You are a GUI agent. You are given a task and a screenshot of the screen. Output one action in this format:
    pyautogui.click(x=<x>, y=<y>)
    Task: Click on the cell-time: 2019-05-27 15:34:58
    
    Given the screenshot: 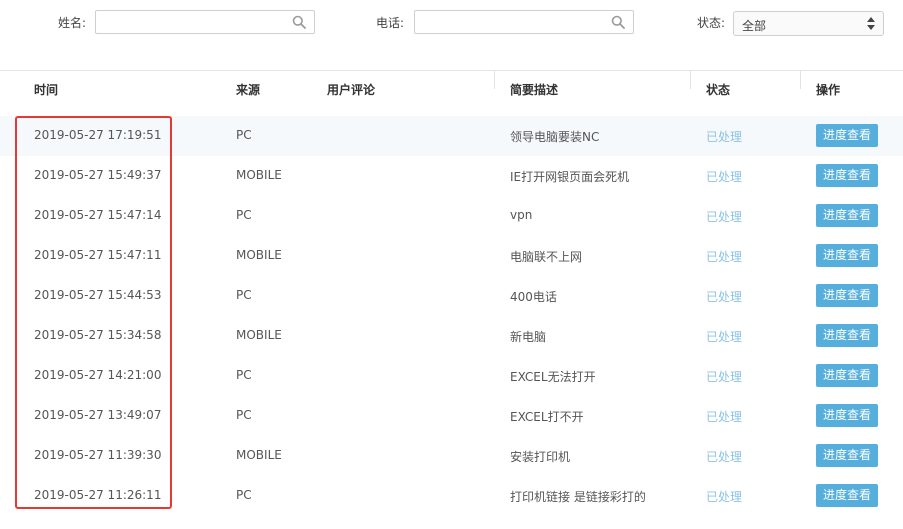 What is the action you would take?
    pyautogui.click(x=98, y=335)
    